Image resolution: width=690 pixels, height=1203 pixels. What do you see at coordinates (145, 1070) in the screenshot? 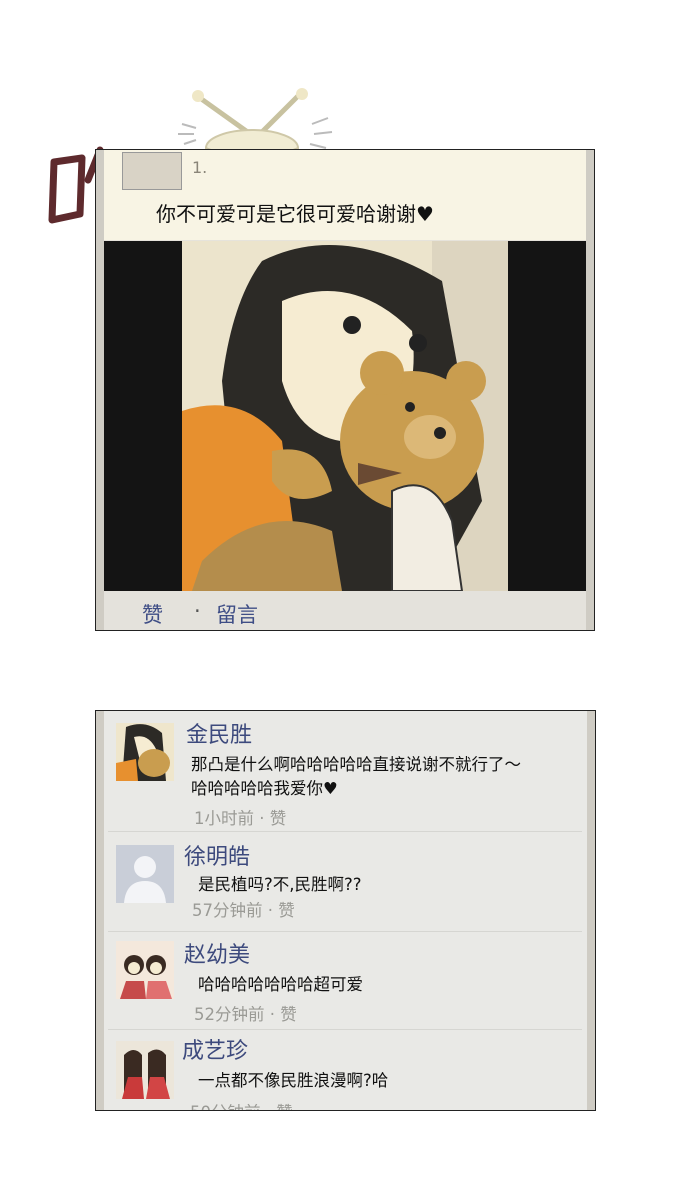
I see `two-girls-red-avatar` at bounding box center [145, 1070].